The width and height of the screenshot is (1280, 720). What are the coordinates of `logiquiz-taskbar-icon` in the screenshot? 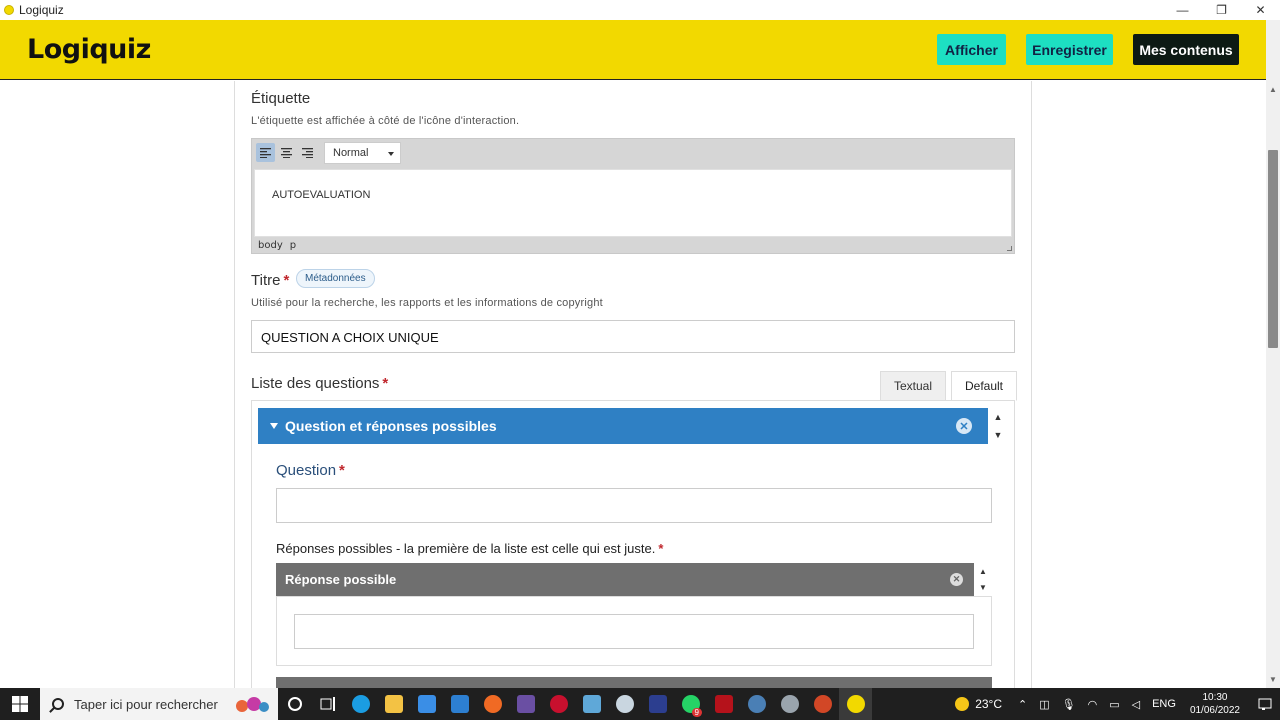 It's located at (855, 704).